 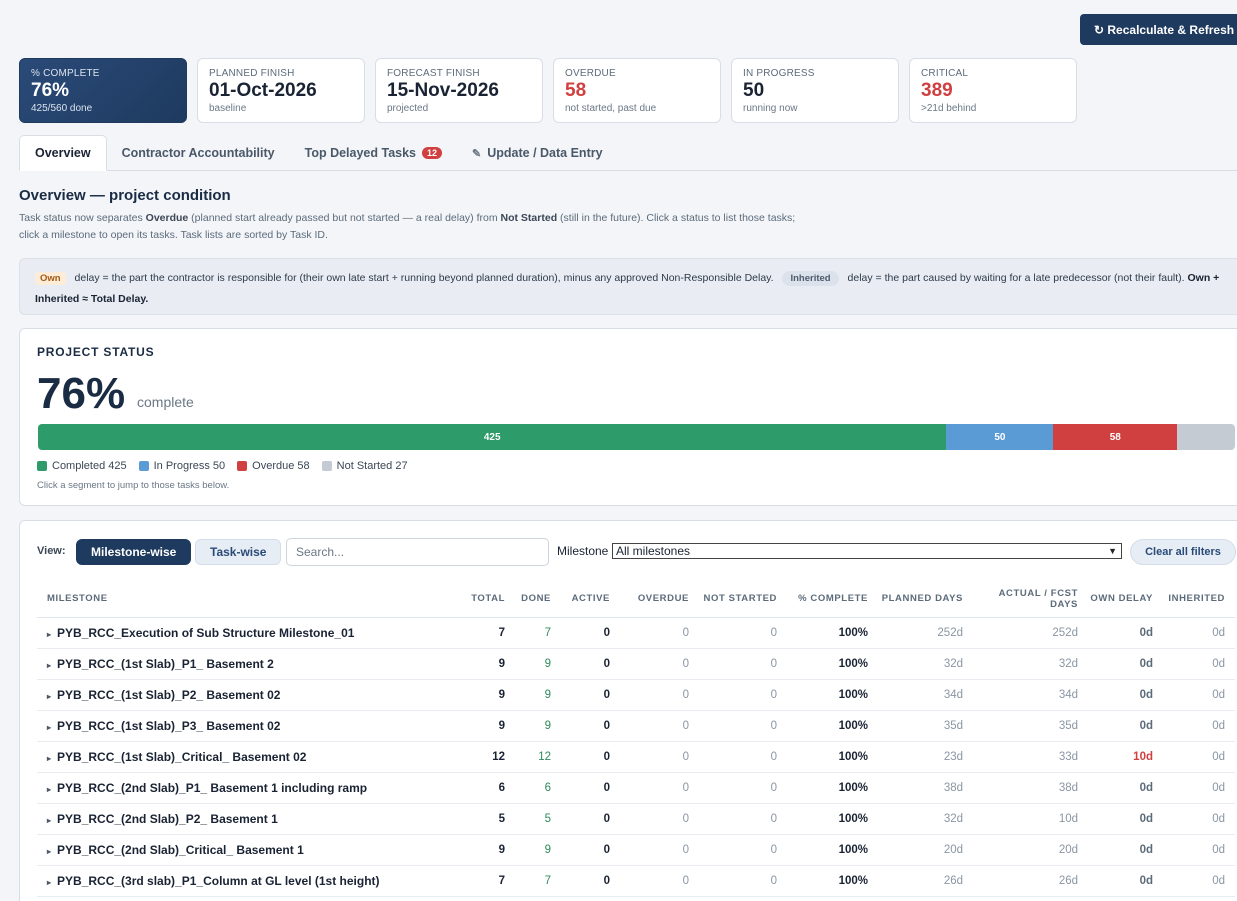 I want to click on col-own-delay: OWN DELAY, so click(x=1125, y=599).